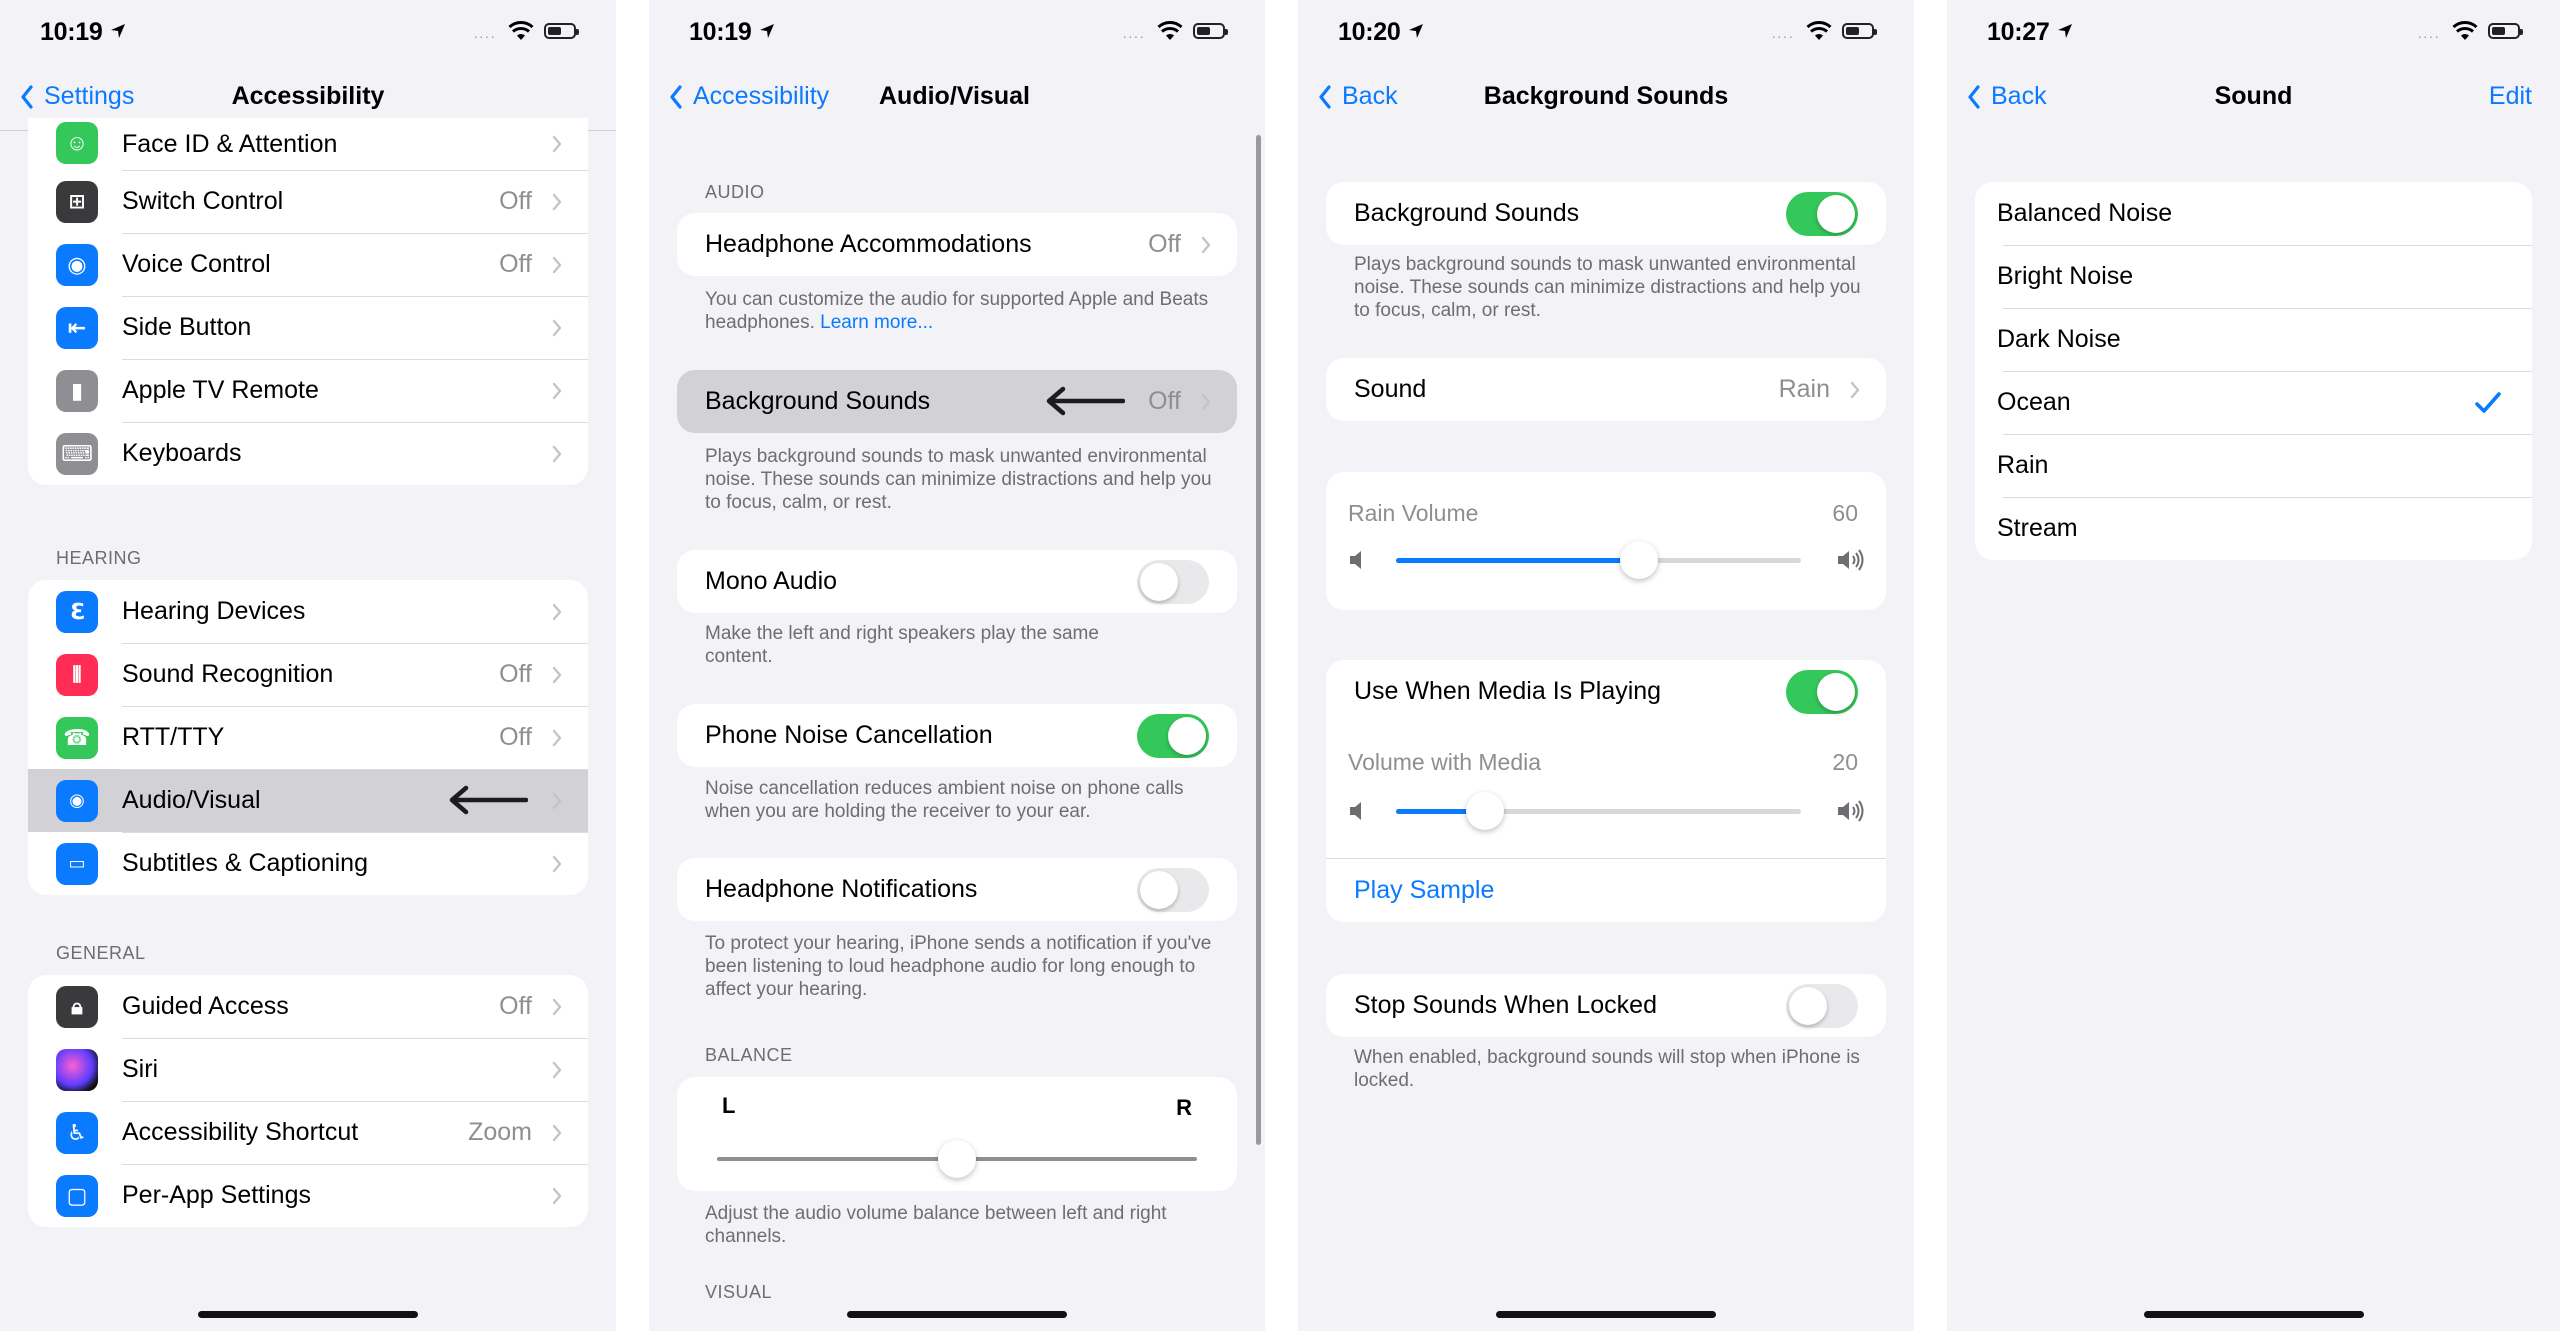 Image resolution: width=2560 pixels, height=1331 pixels. Describe the element at coordinates (77, 96) in the screenshot. I see `back-button: Settings` at that location.